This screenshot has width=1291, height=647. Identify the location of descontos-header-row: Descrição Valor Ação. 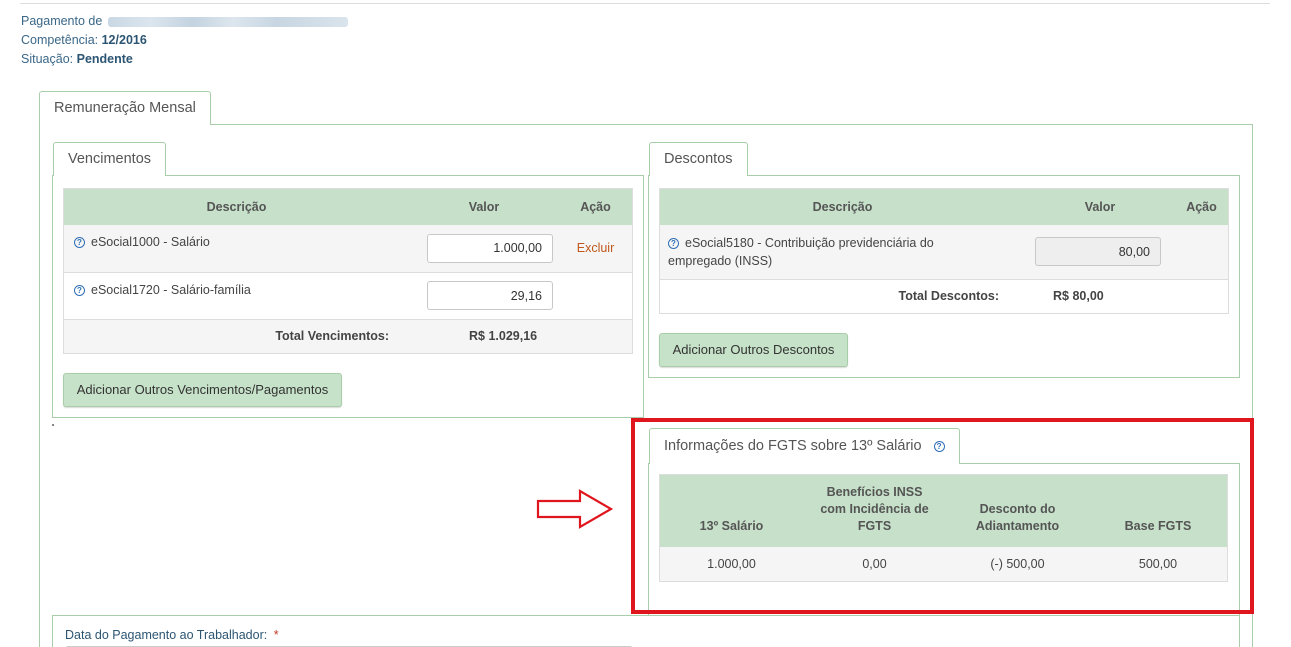
(944, 207).